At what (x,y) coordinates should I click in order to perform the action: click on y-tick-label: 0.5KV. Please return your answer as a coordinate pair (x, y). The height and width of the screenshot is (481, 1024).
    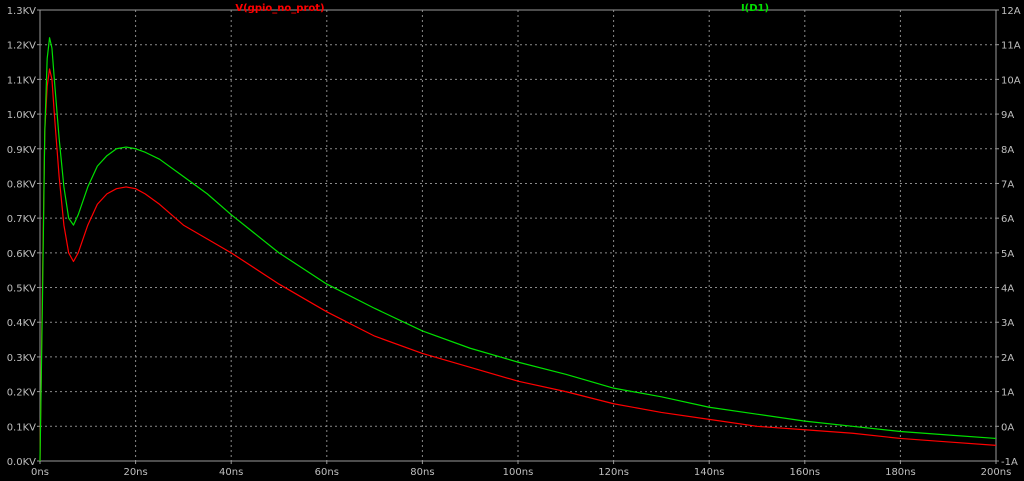
    Looking at the image, I should click on (21, 289).